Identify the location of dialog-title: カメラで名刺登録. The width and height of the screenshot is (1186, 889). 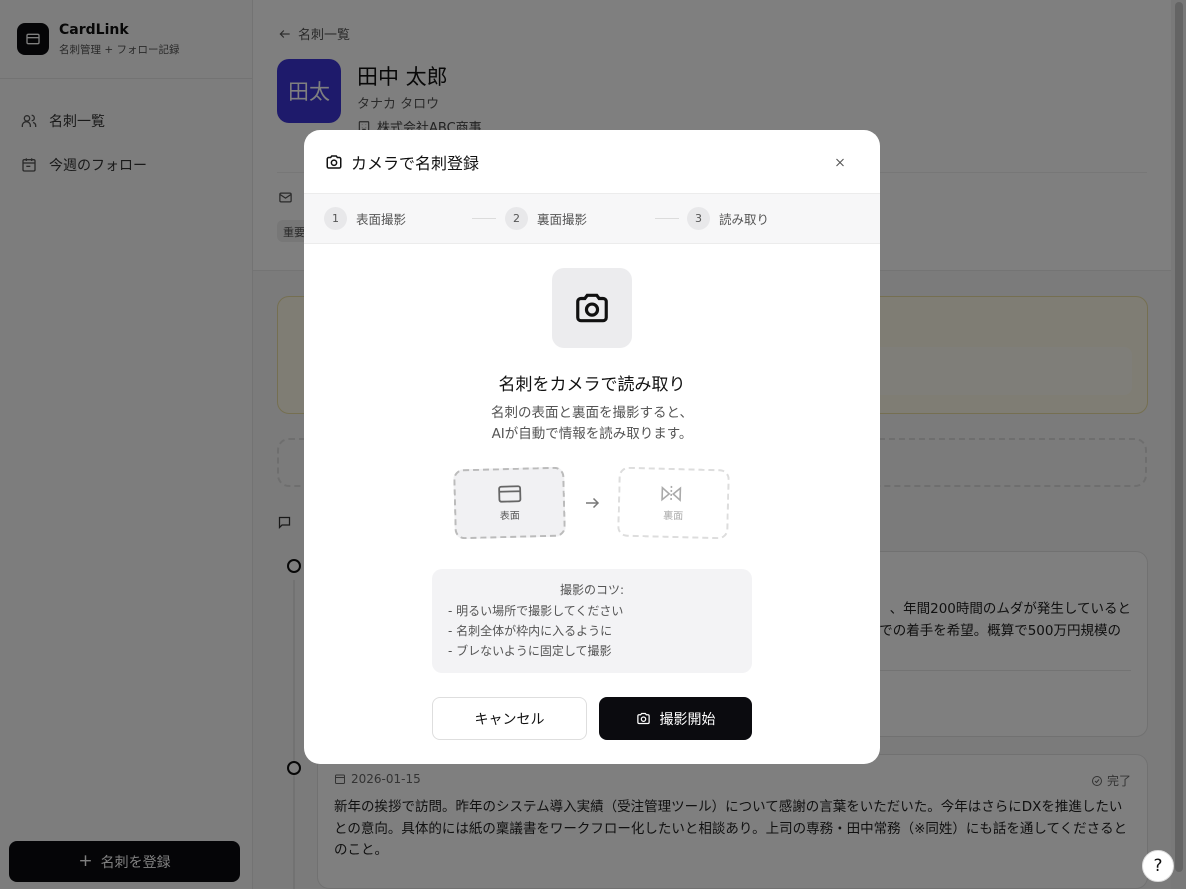
(415, 163).